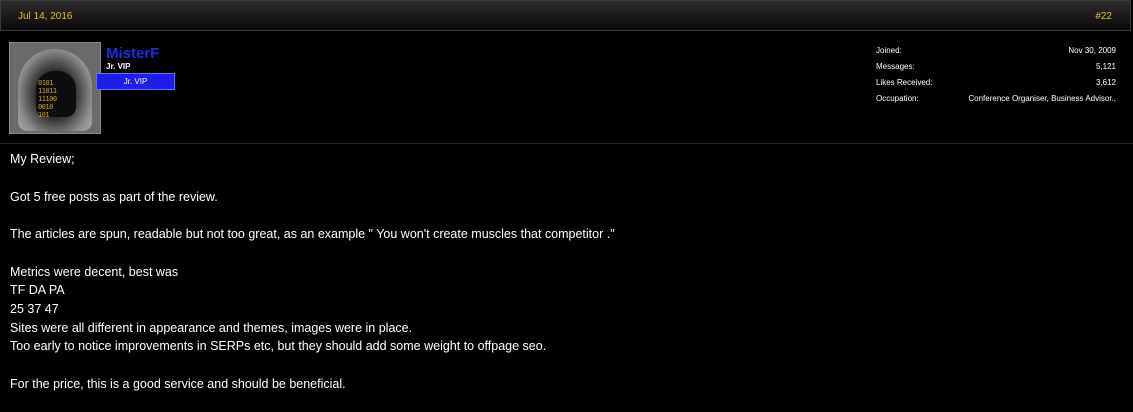 The image size is (1133, 412). What do you see at coordinates (1105, 82) in the screenshot?
I see `stat-value: 3,612` at bounding box center [1105, 82].